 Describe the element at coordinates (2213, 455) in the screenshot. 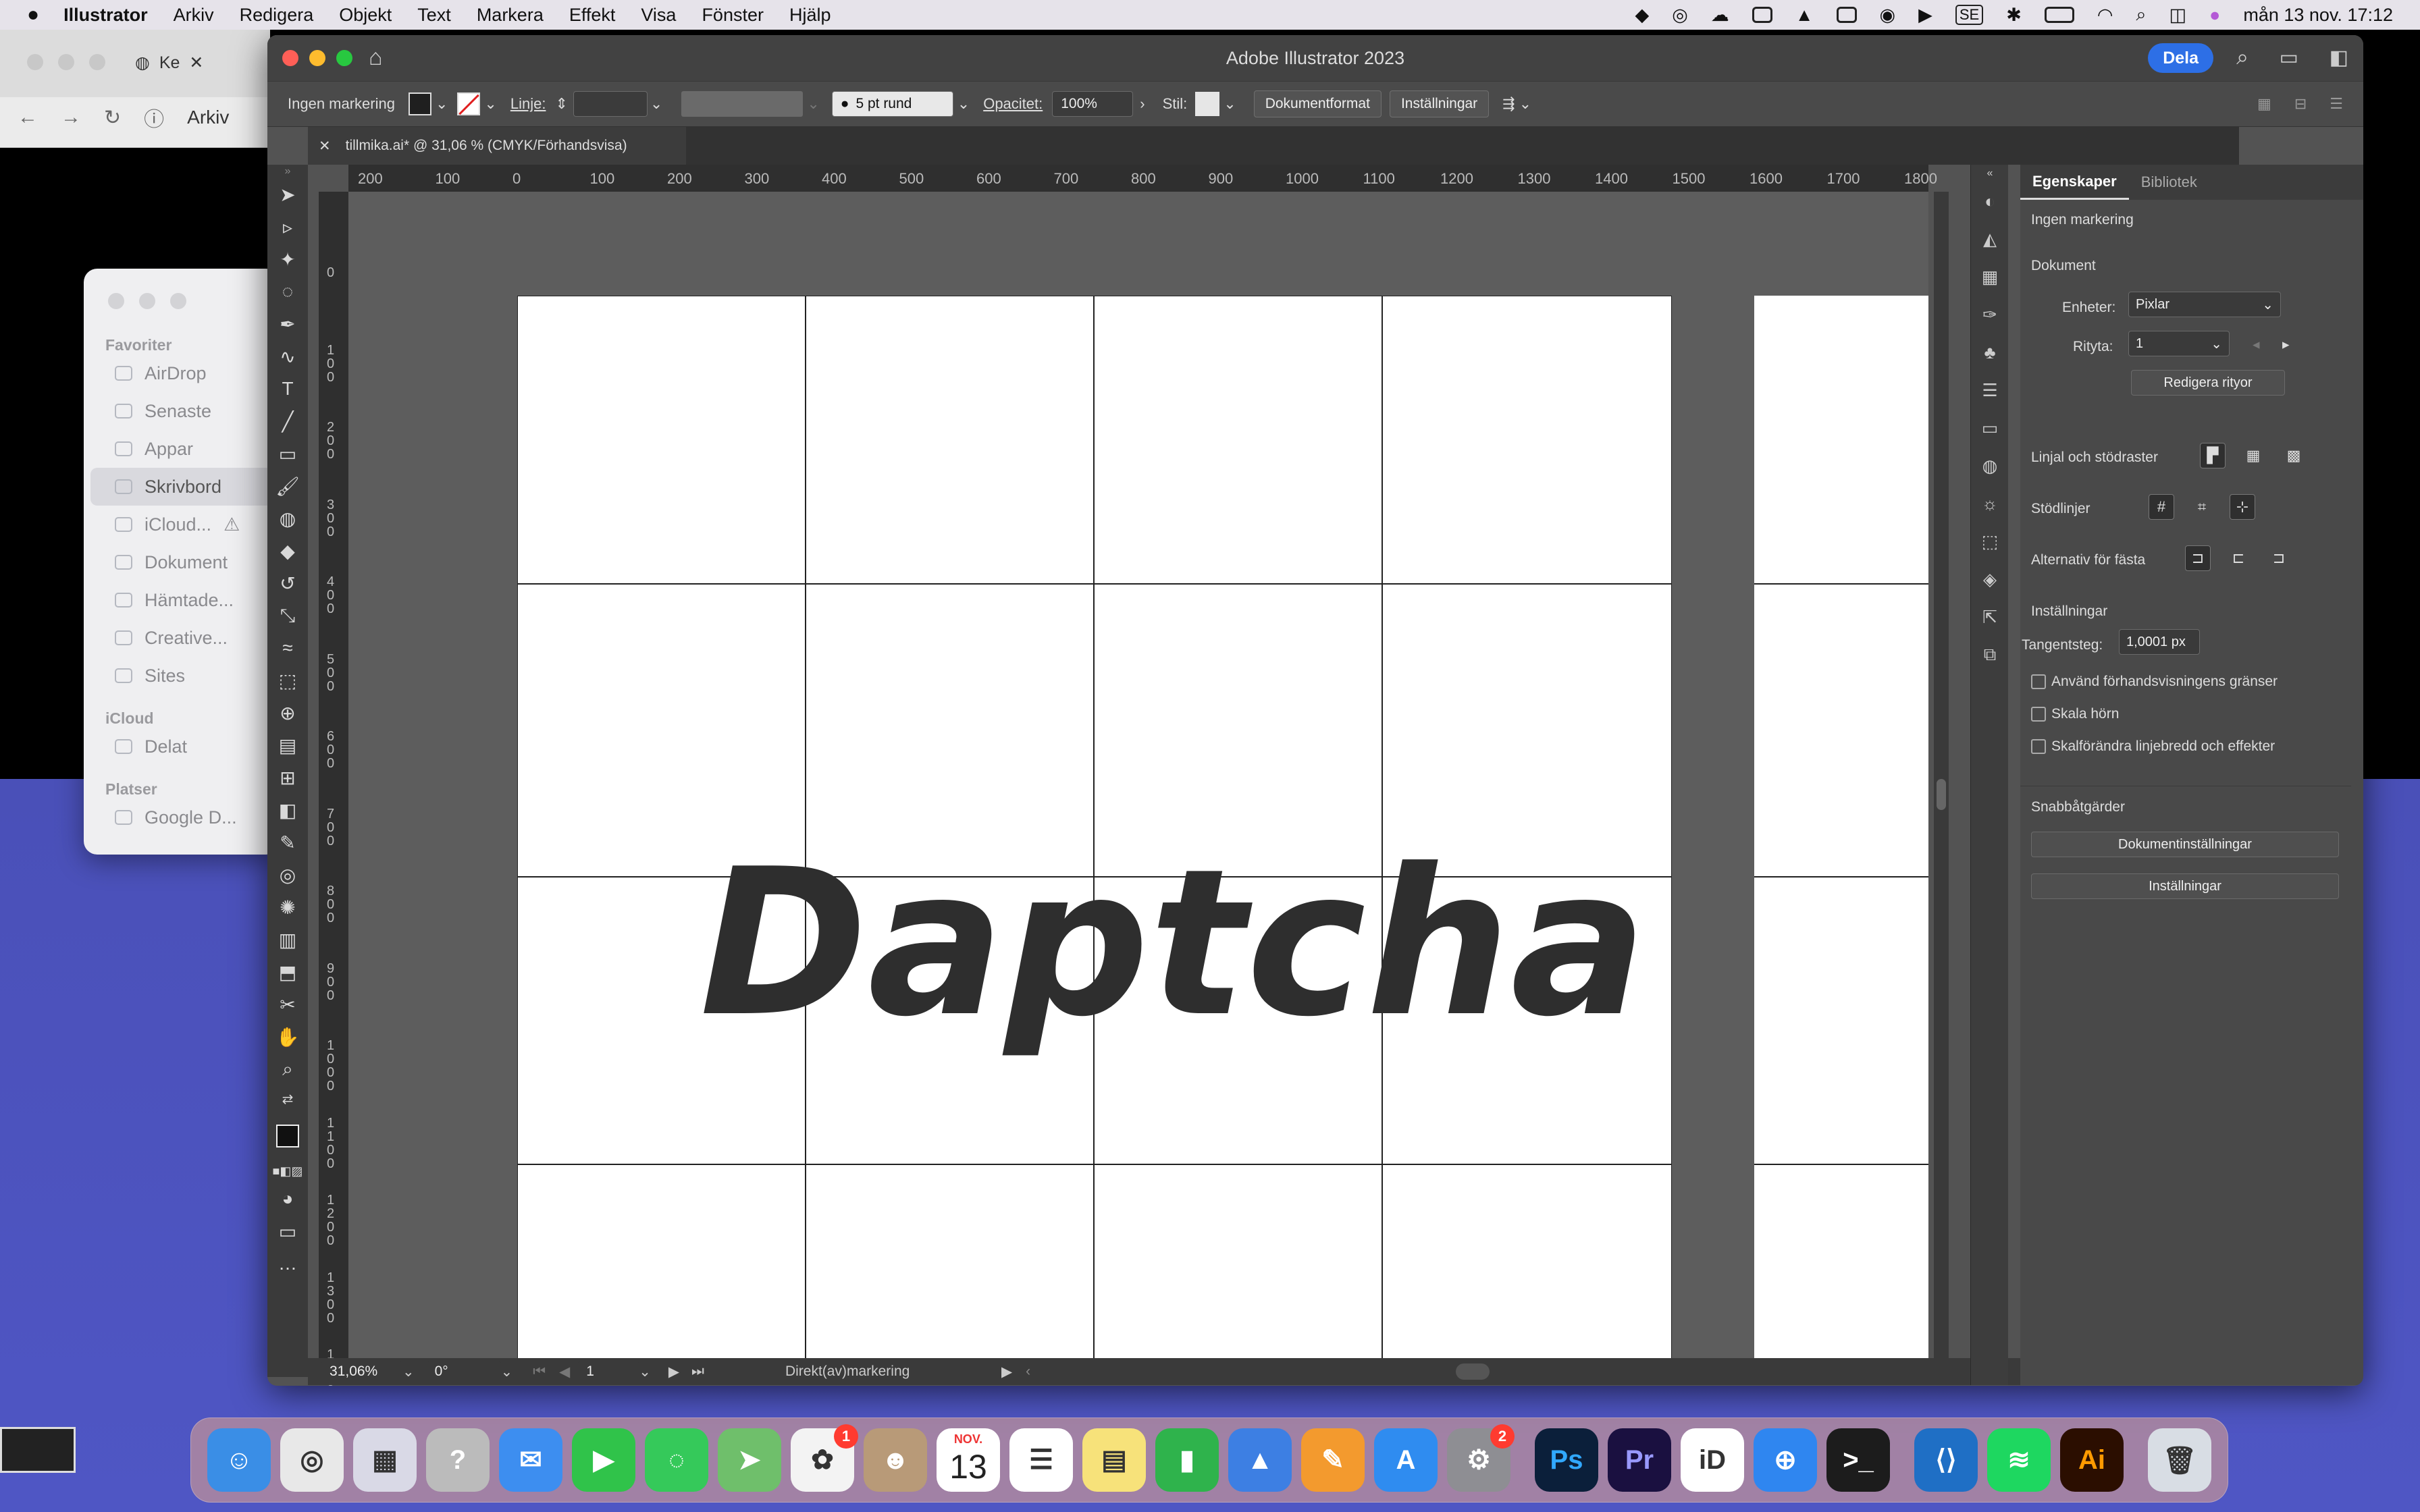

I see `ruler-icon: ▛` at that location.